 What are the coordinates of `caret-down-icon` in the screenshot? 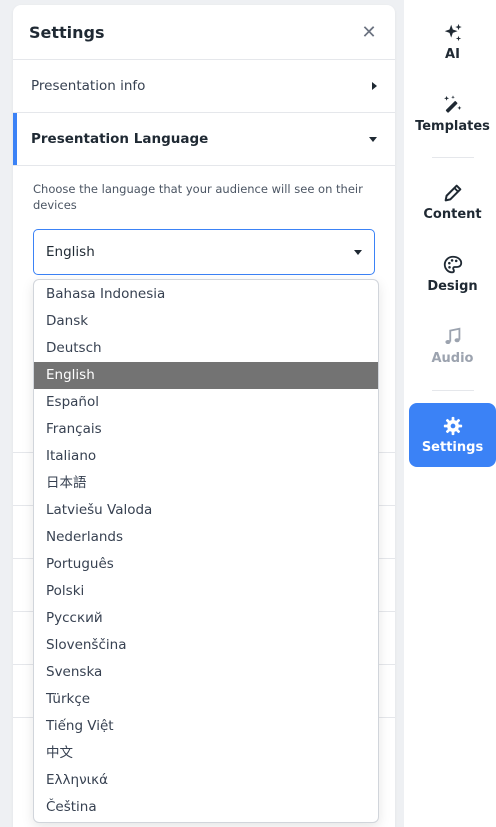 It's located at (373, 139).